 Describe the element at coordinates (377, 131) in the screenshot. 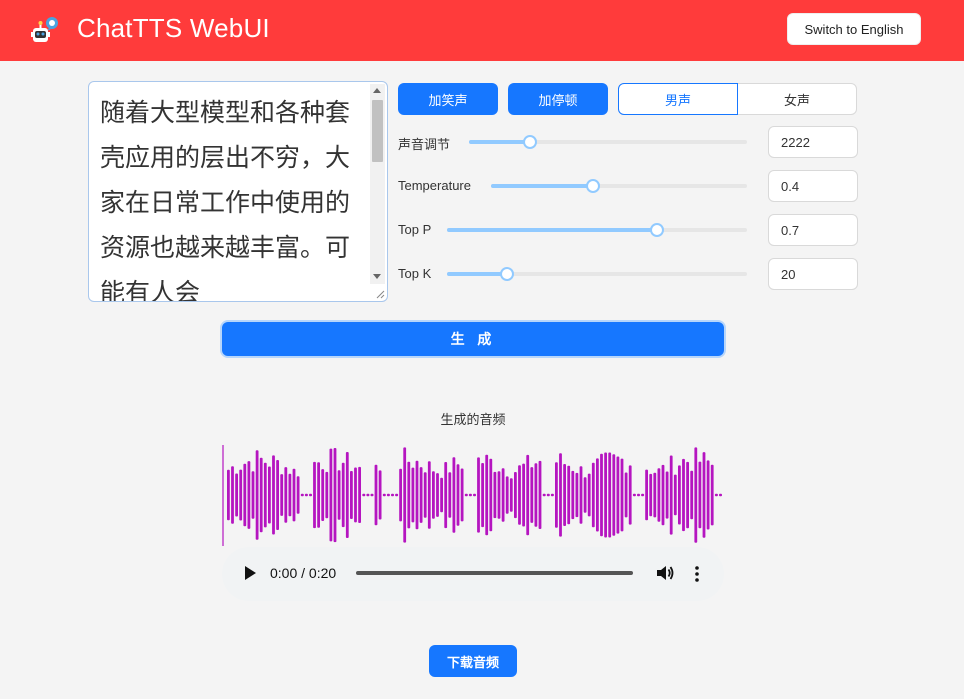

I see `scroll-thumb` at that location.